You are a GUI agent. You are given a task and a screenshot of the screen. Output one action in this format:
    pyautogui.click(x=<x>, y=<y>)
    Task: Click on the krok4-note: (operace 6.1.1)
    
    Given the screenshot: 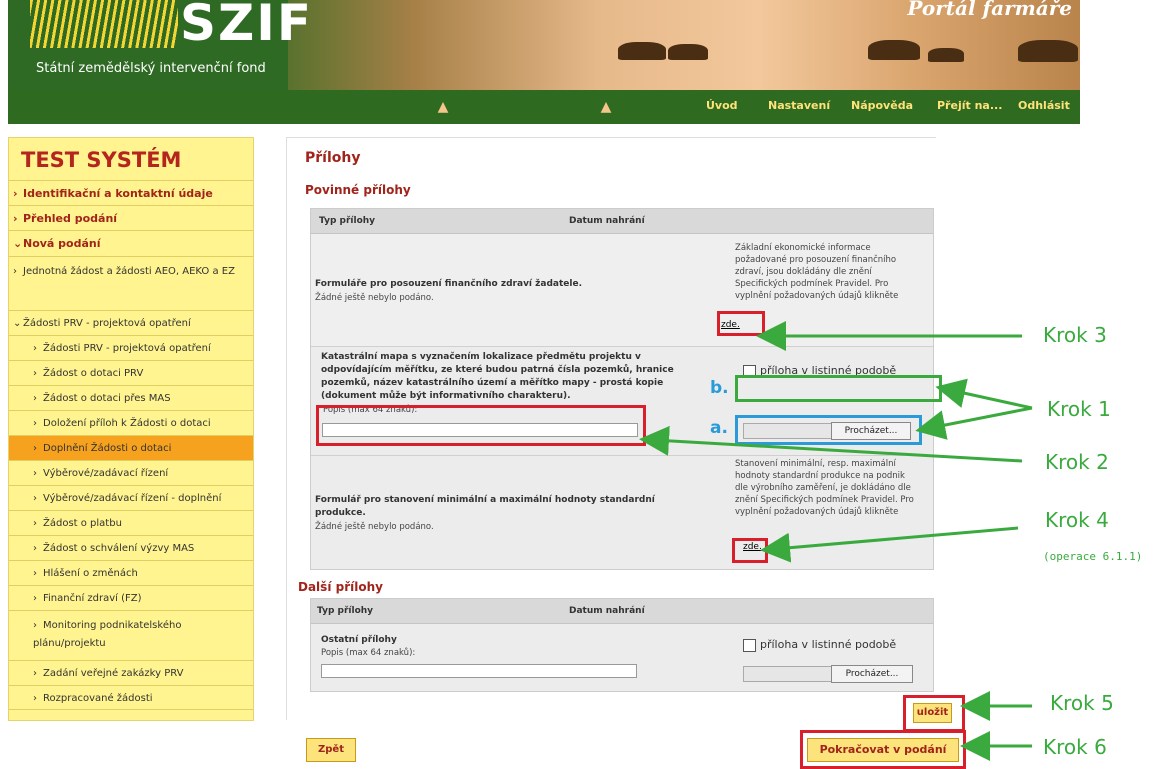 What is the action you would take?
    pyautogui.click(x=1093, y=556)
    